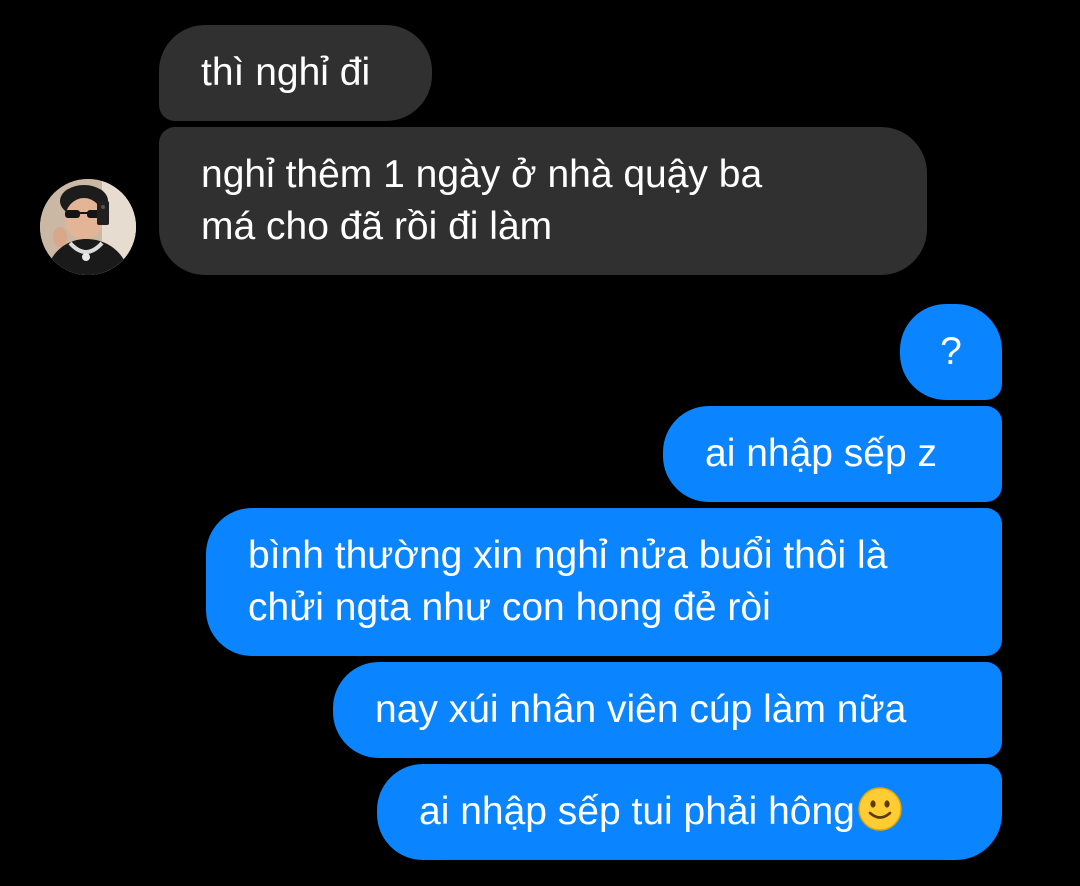 The width and height of the screenshot is (1080, 886). I want to click on message-text-line: má cho đã rồi đi làm, so click(377, 226).